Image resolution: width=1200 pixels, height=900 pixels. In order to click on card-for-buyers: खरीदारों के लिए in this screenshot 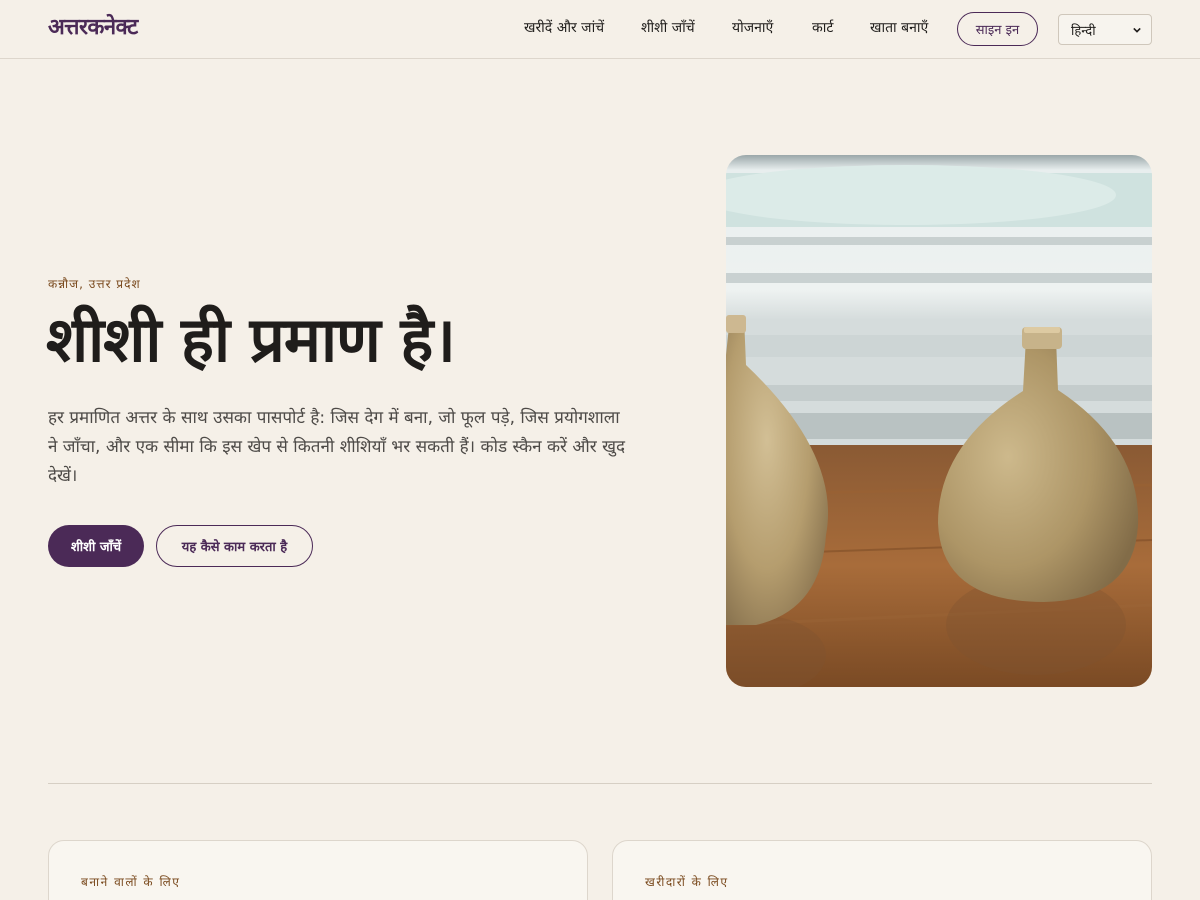, I will do `click(882, 870)`.